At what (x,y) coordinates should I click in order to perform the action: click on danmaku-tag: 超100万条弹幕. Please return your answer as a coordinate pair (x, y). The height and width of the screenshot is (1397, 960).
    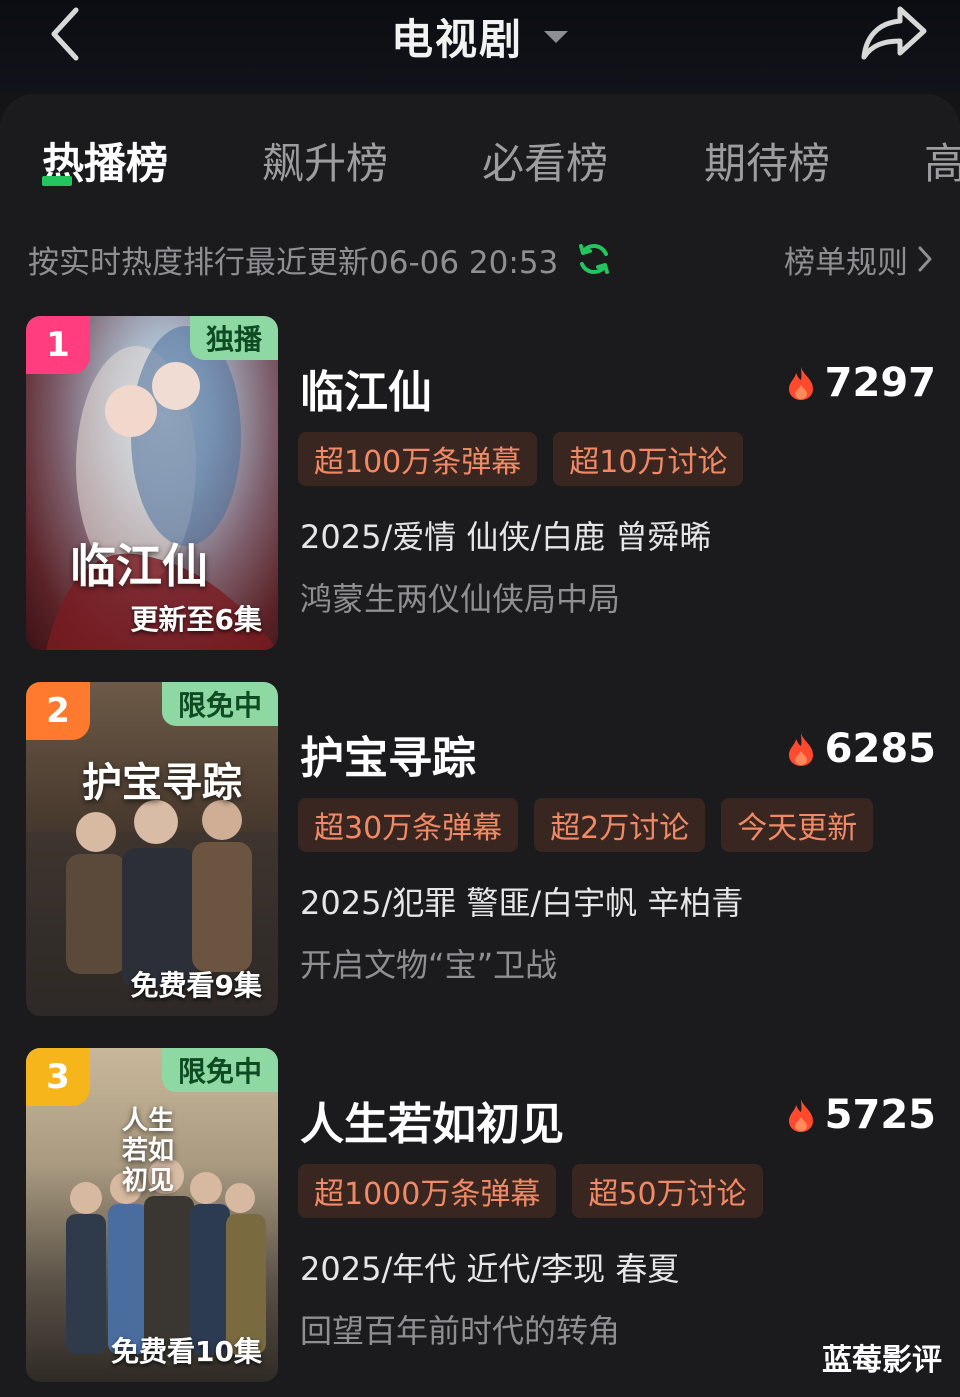
    Looking at the image, I should click on (418, 459).